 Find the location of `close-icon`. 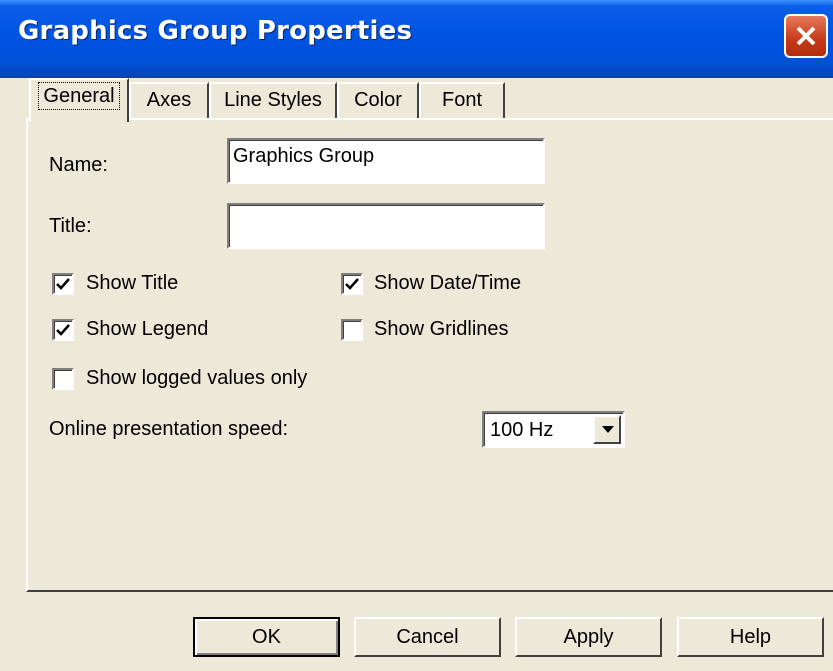

close-icon is located at coordinates (806, 36).